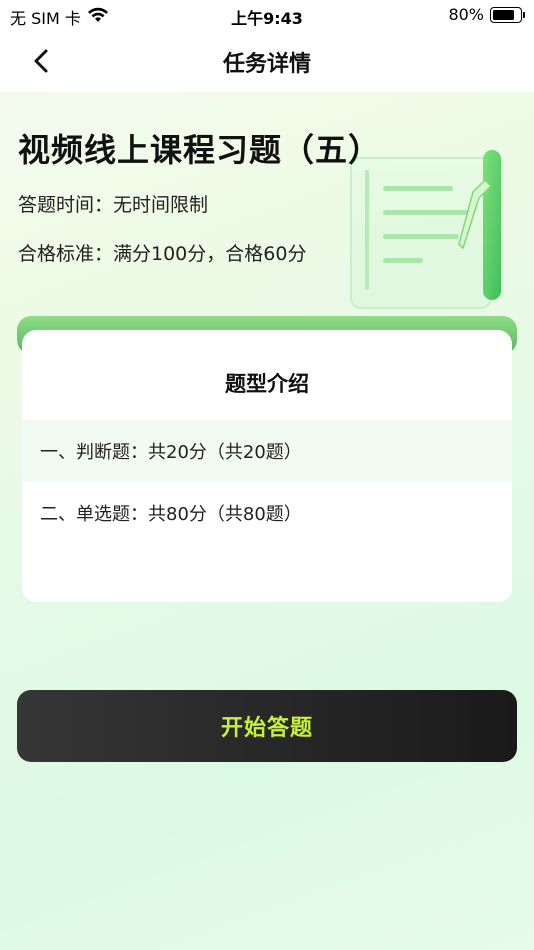  I want to click on nav-bar: 任务详情, so click(267, 61).